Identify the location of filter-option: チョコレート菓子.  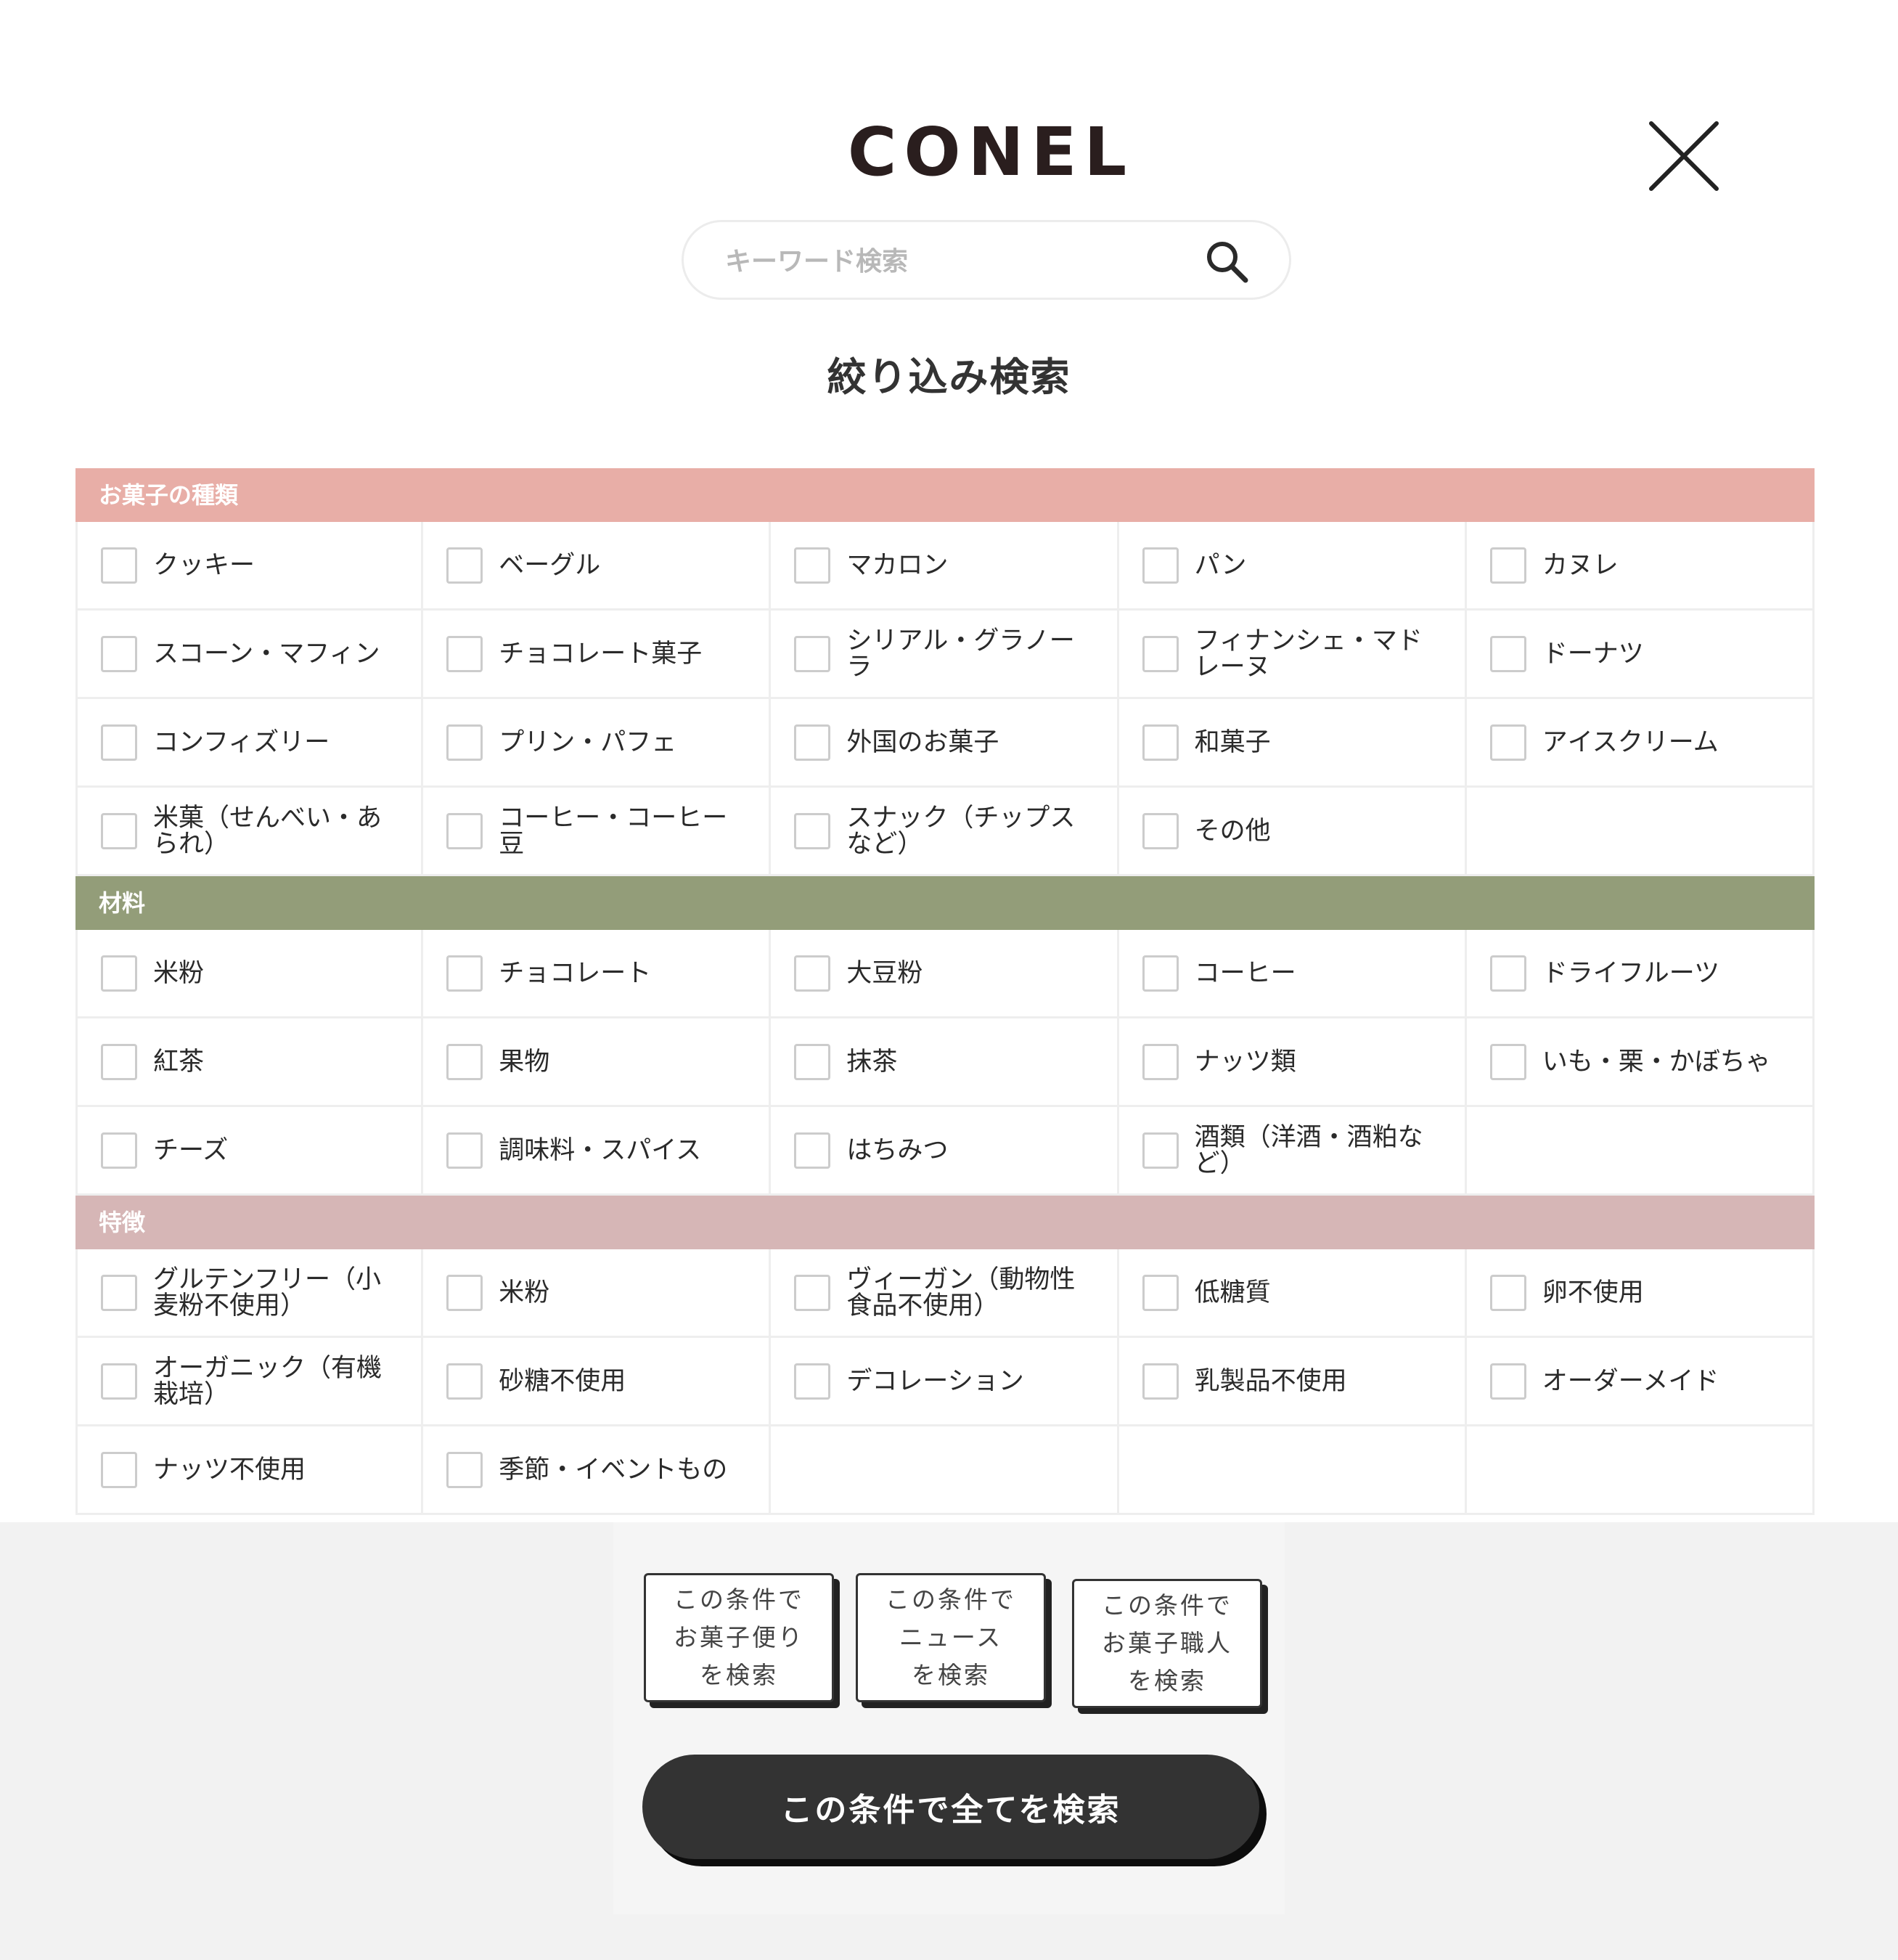
(597, 655).